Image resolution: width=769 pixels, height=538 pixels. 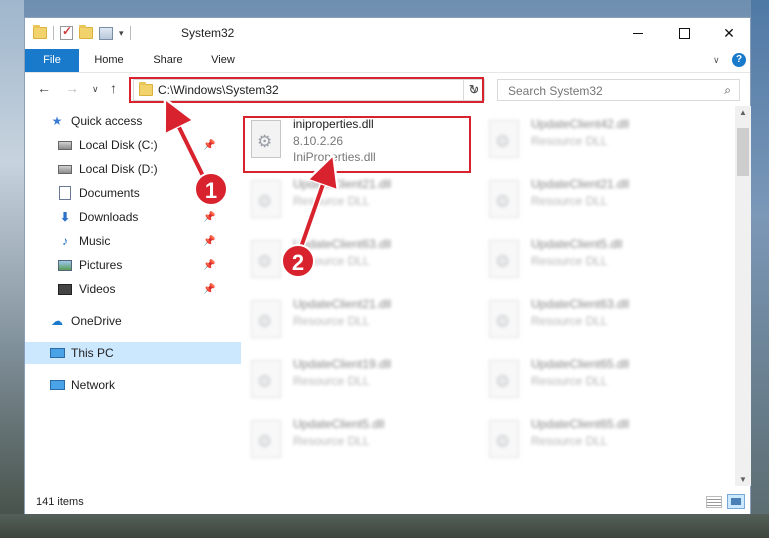 I want to click on documents-icon-wrap, so click(x=65, y=193).